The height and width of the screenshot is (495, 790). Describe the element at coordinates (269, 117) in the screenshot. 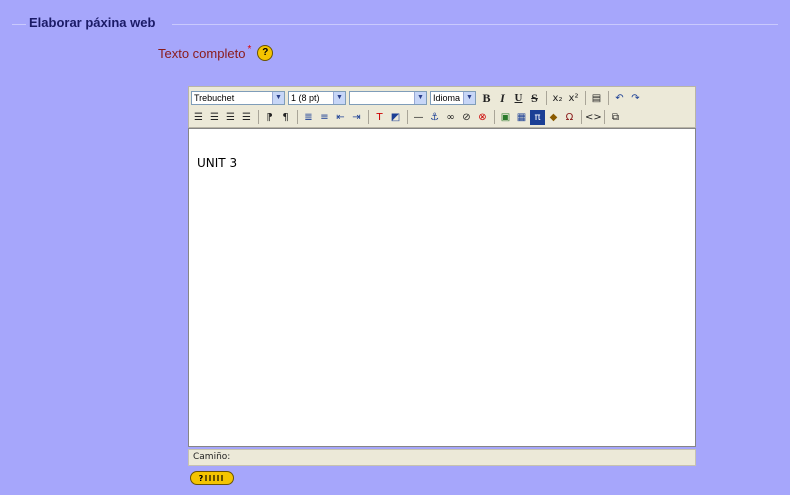

I see `ltr-icon: ⁋` at that location.